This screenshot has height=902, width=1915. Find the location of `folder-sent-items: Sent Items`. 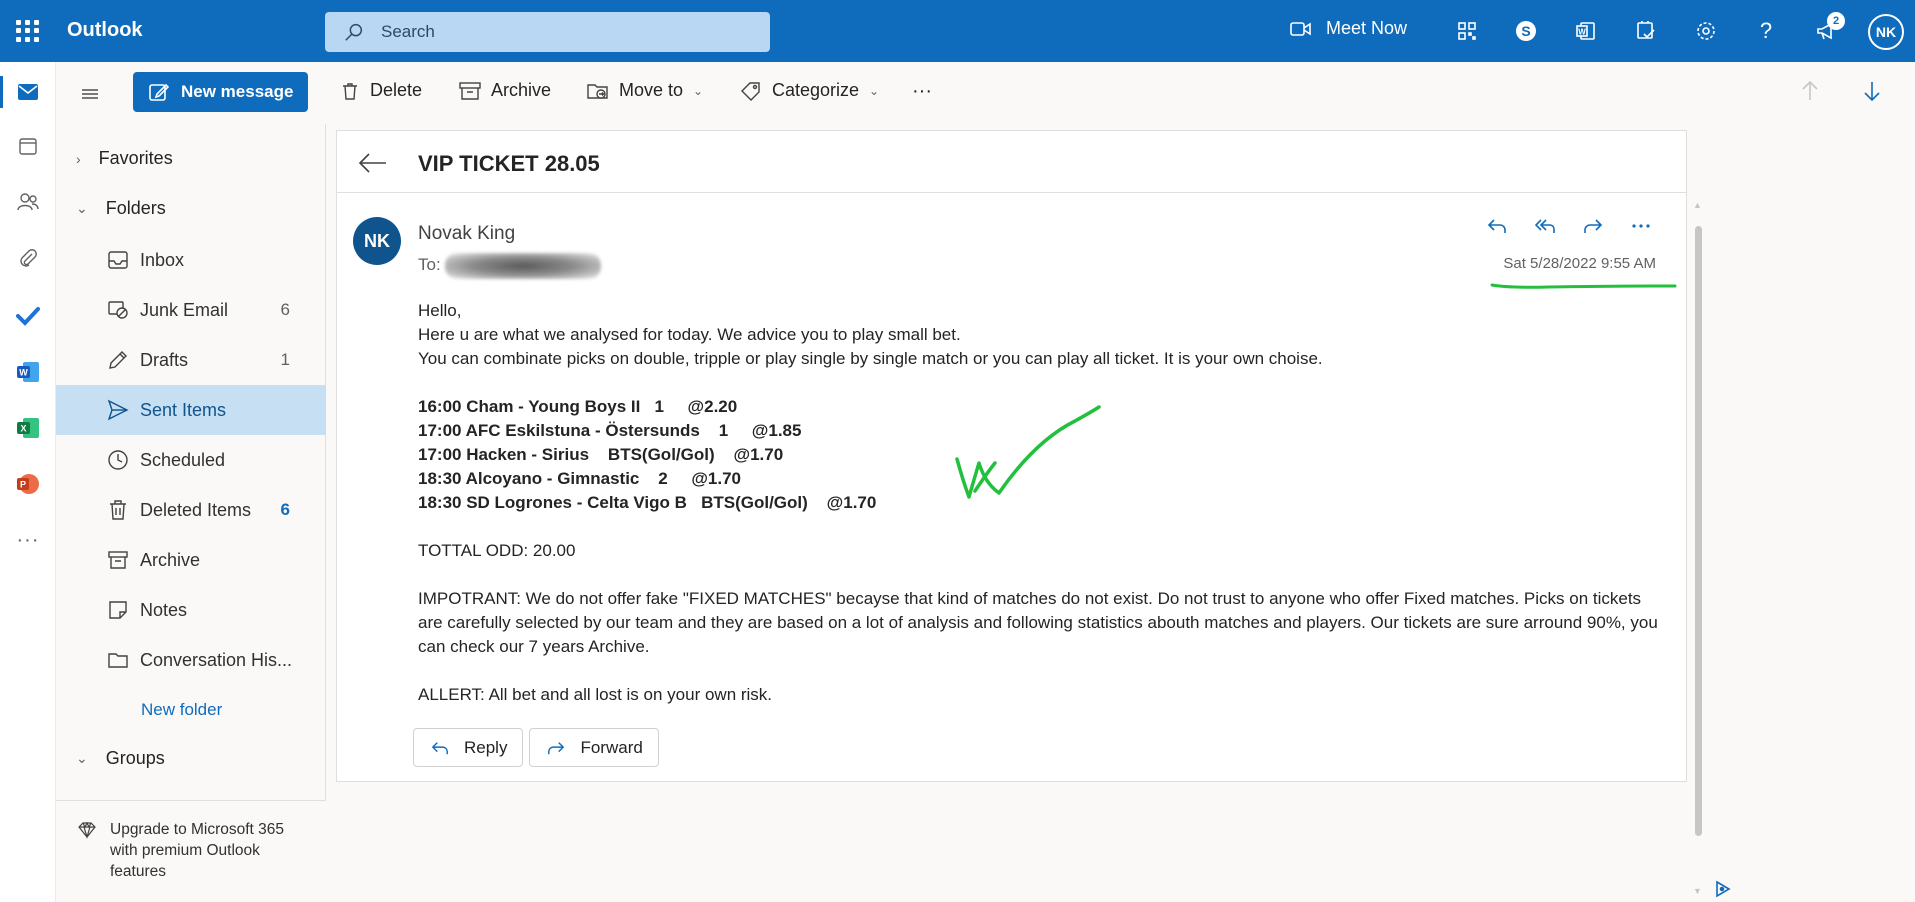

folder-sent-items: Sent Items is located at coordinates (191, 410).